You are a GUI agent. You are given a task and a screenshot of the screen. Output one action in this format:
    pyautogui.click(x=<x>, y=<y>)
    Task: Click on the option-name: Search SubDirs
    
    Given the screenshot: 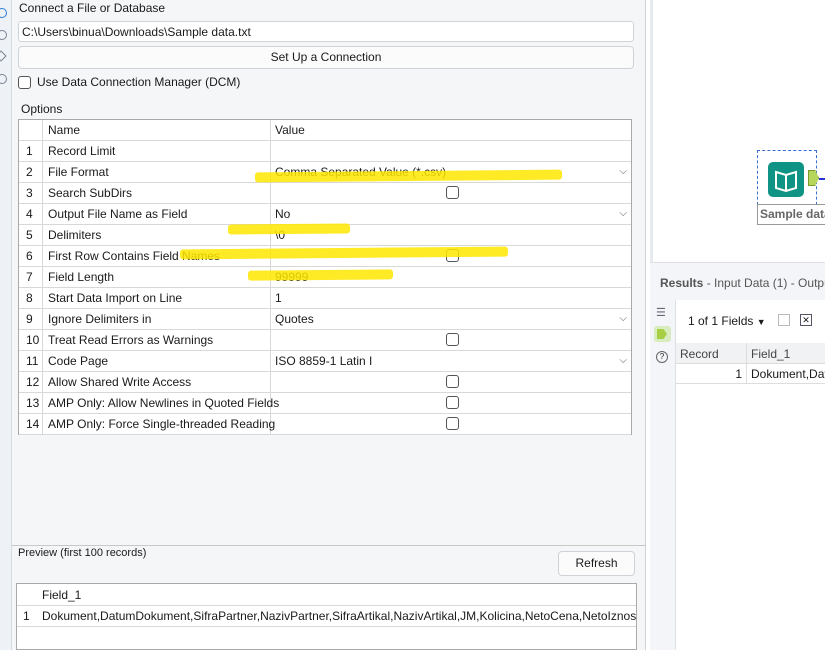 What is the action you would take?
    pyautogui.click(x=157, y=193)
    